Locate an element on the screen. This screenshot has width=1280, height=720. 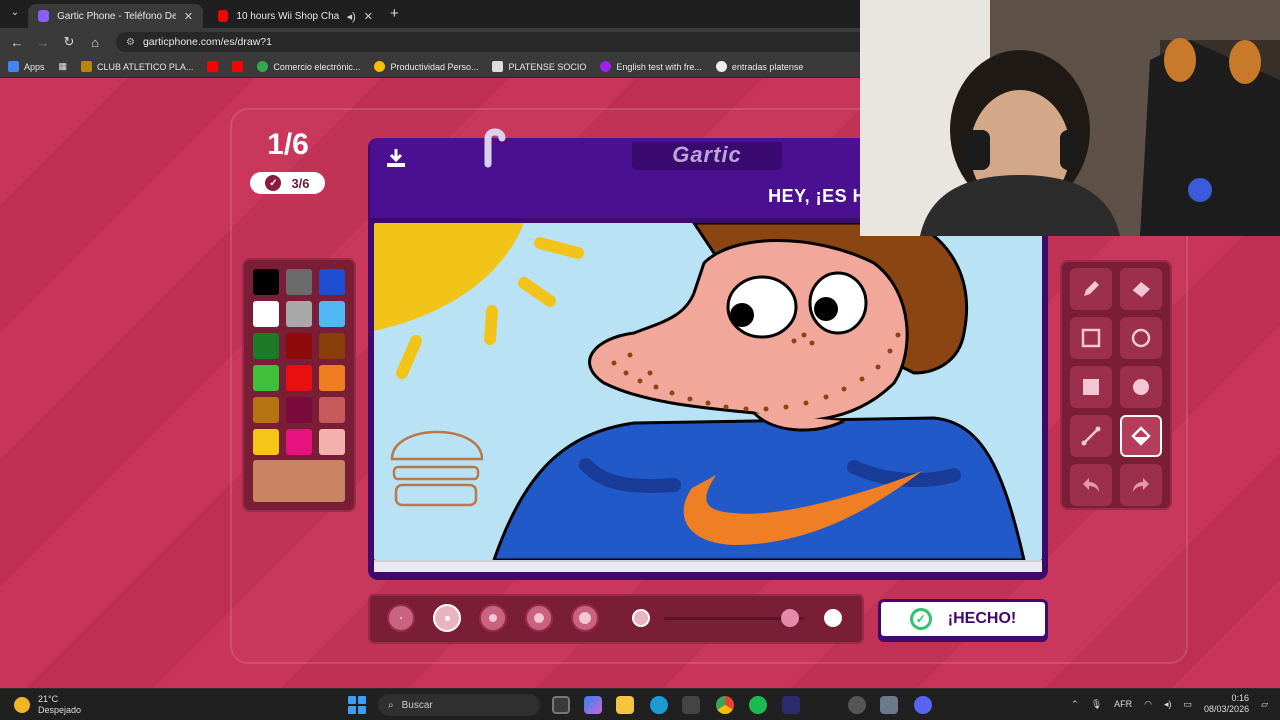
globe-icon is located at coordinates (721, 66).